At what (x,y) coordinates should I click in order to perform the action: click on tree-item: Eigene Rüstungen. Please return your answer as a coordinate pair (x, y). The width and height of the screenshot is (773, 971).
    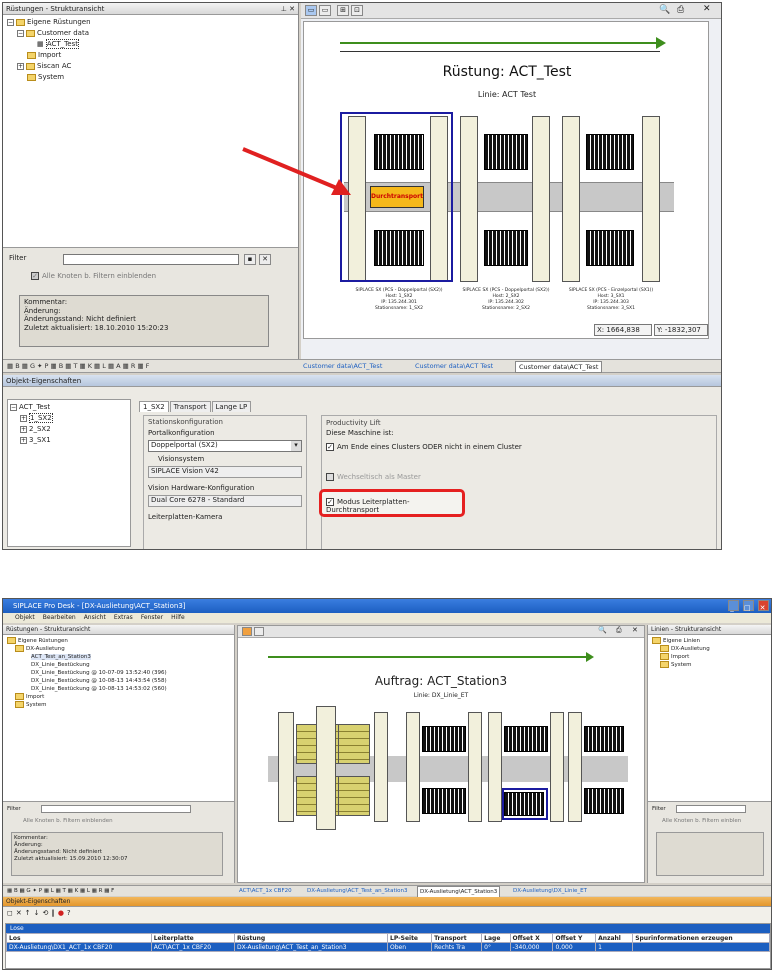
    Looking at the image, I should click on (118, 641).